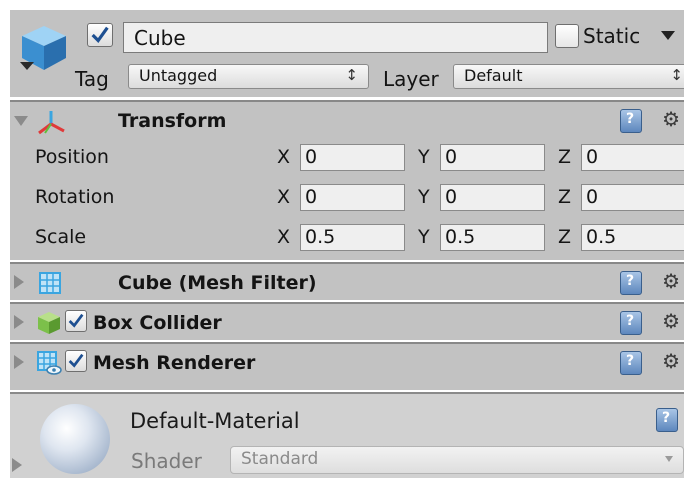  Describe the element at coordinates (352, 237) in the screenshot. I see `scale-x-field: 0.5` at that location.